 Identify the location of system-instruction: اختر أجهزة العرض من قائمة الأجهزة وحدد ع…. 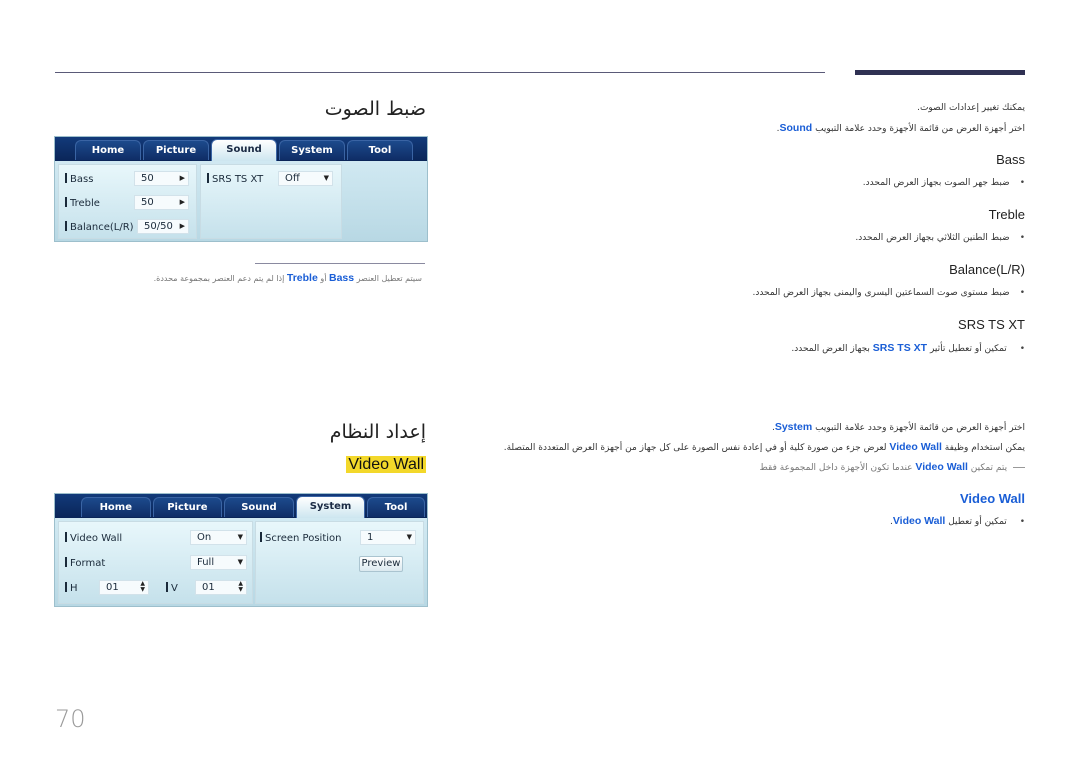
(898, 427).